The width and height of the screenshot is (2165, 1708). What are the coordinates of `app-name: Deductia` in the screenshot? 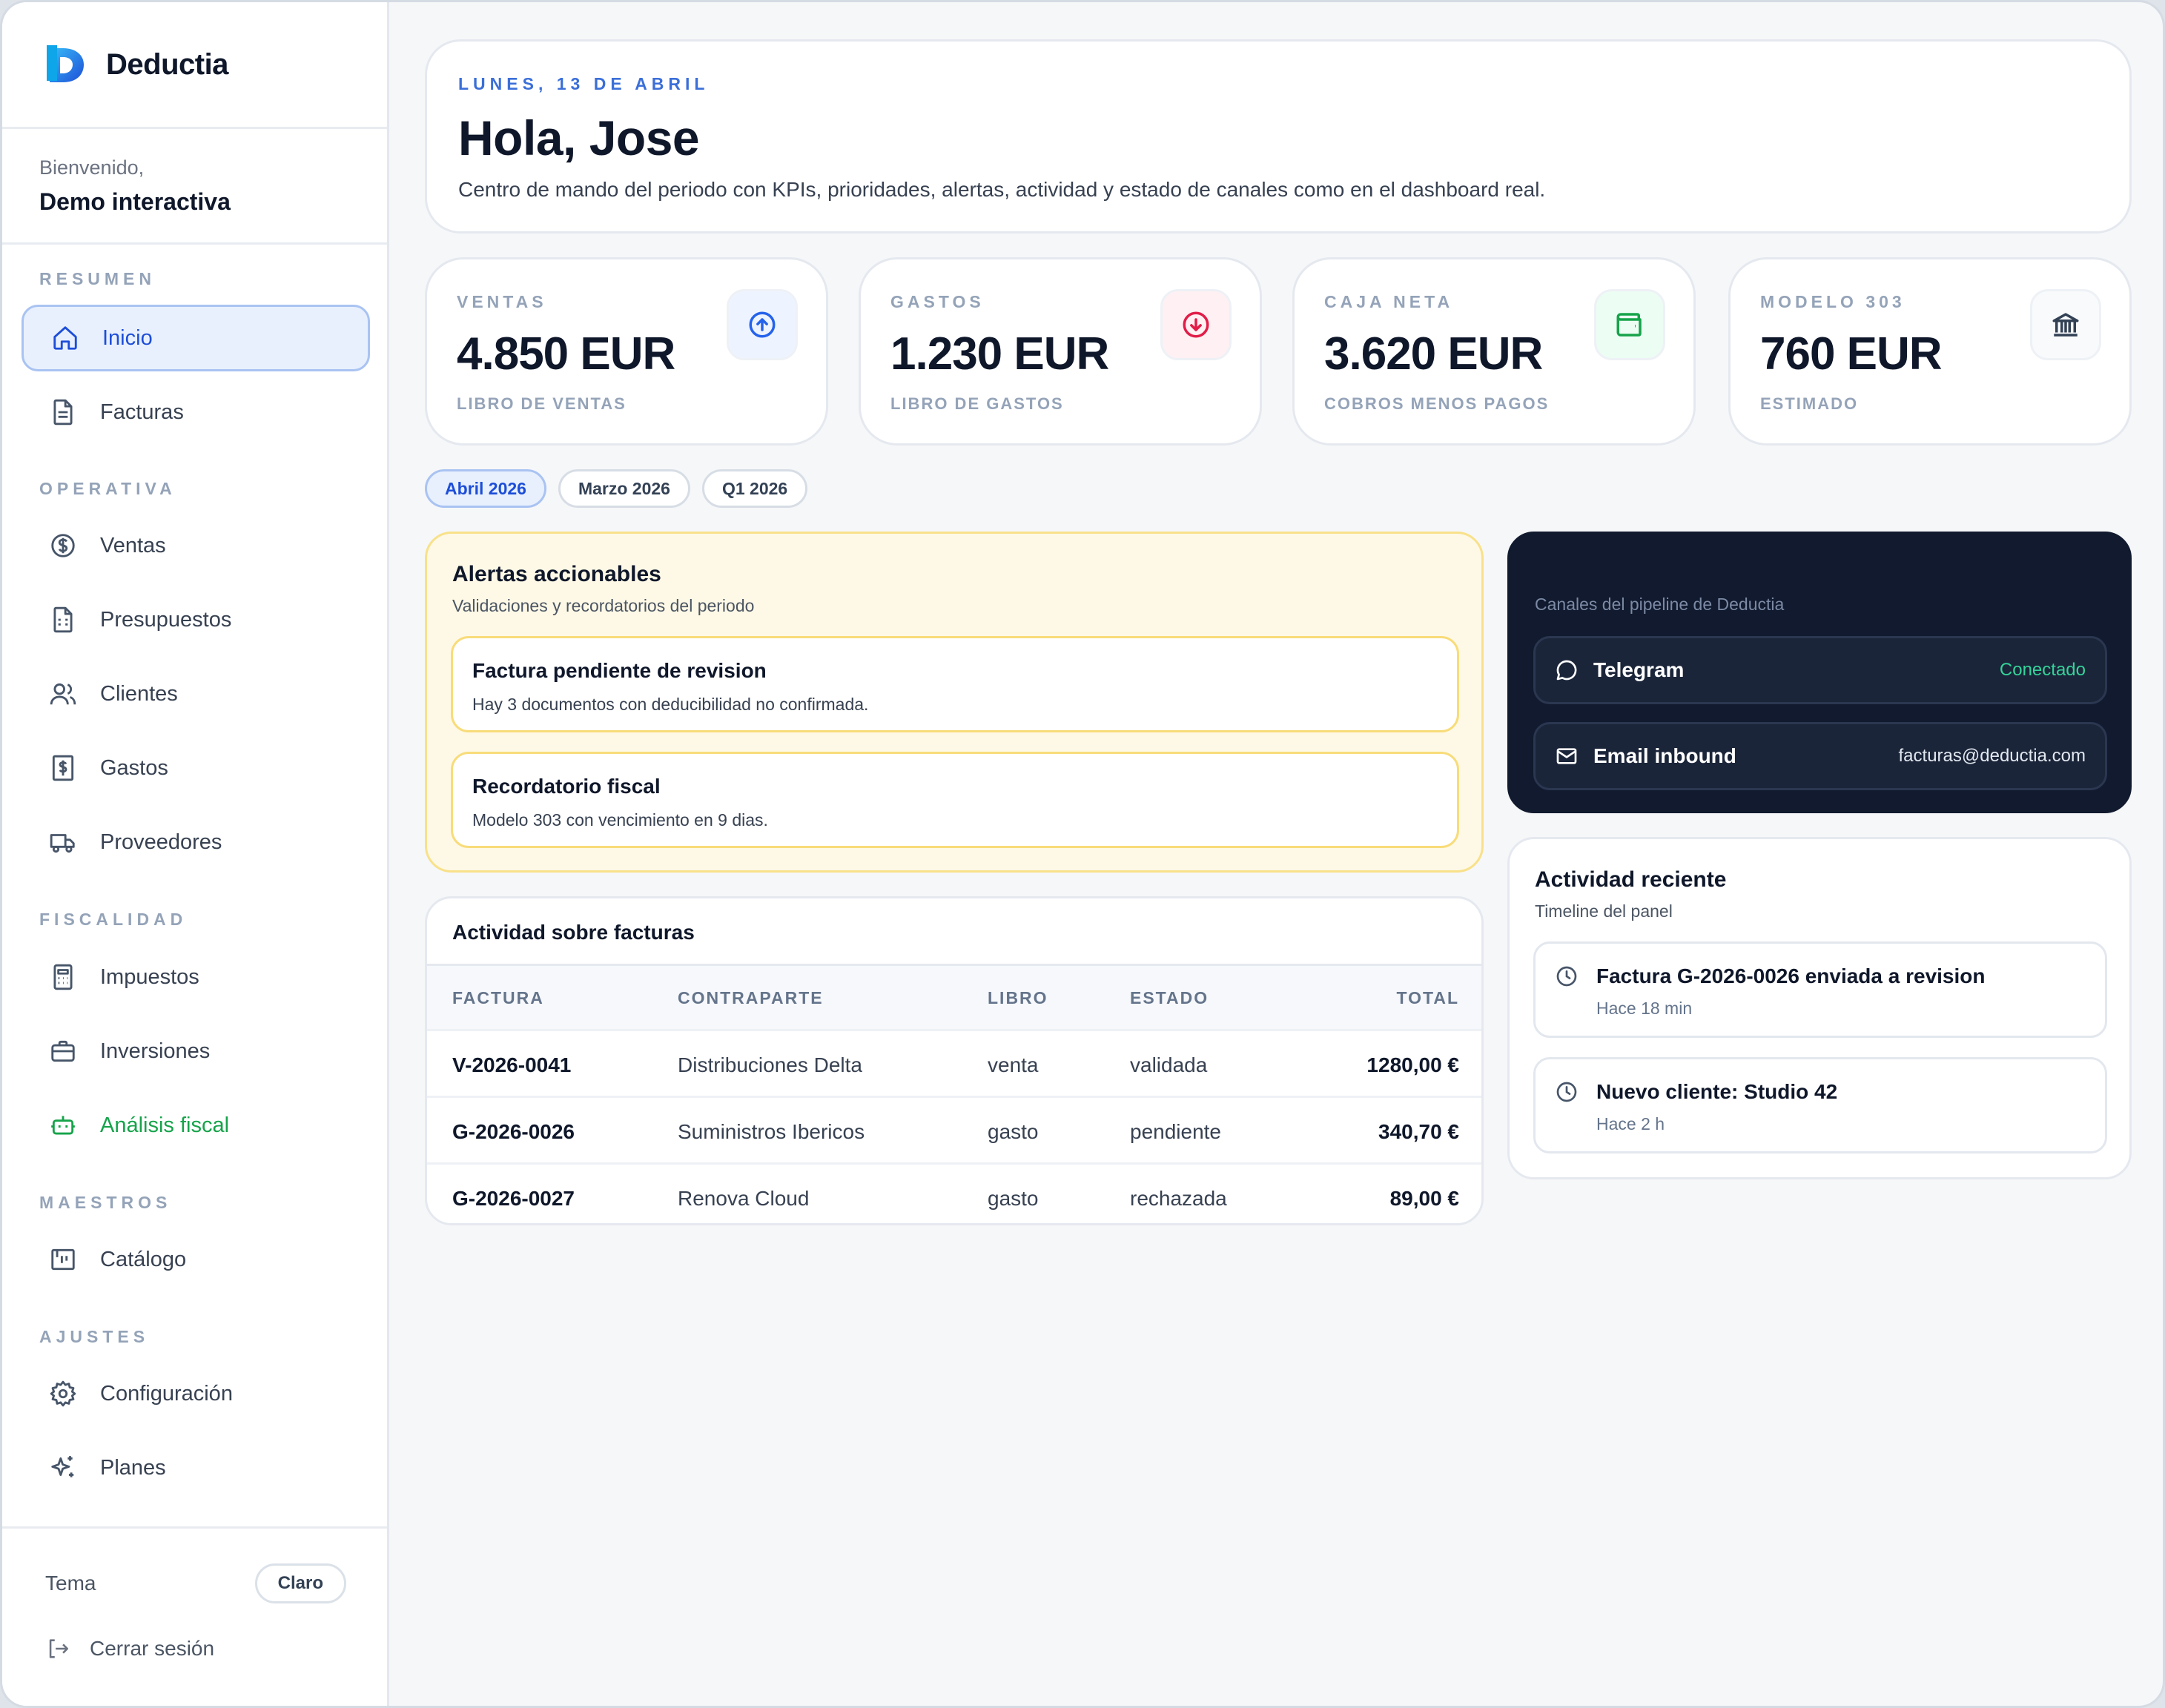 It's located at (167, 64).